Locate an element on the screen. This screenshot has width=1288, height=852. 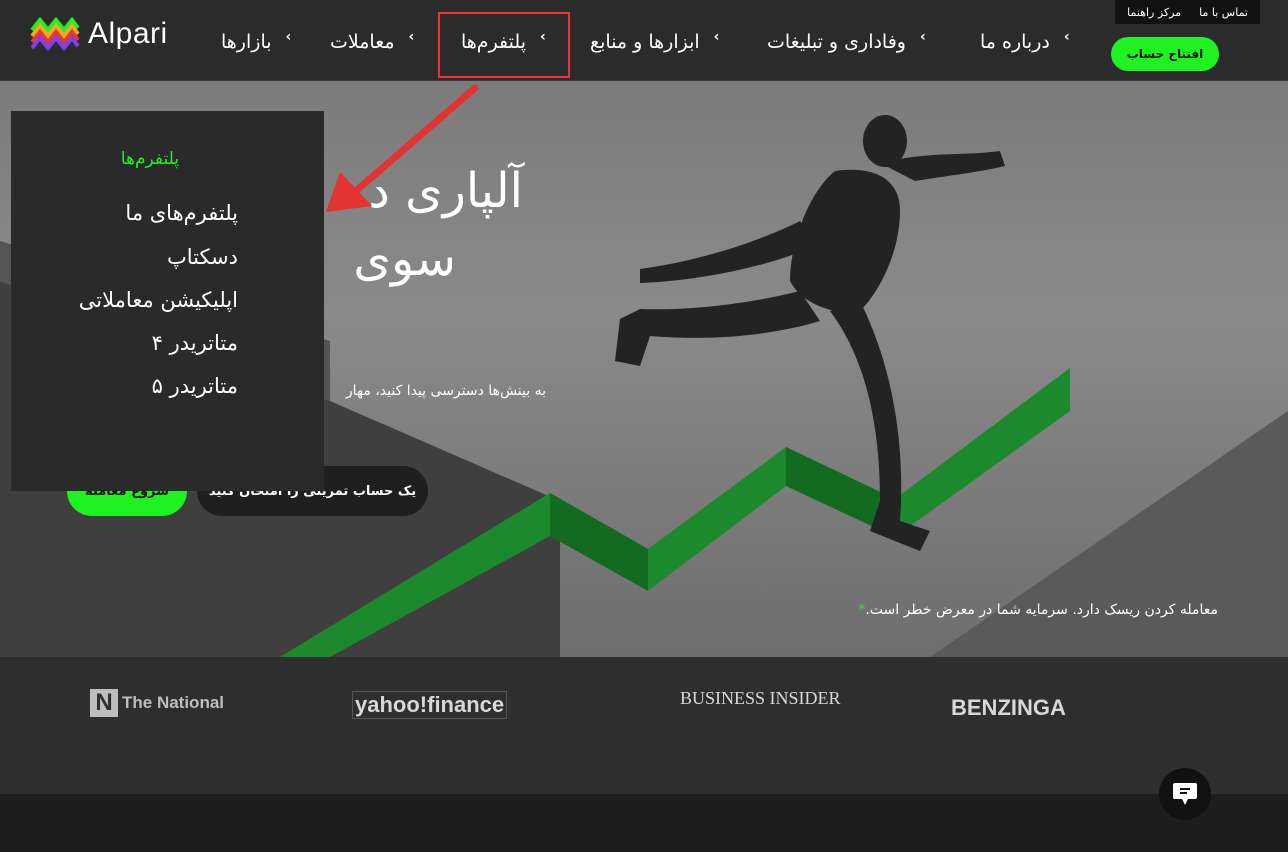
dropdown-item-our-platforms: پلتفرم‌های ما is located at coordinates (181, 213).